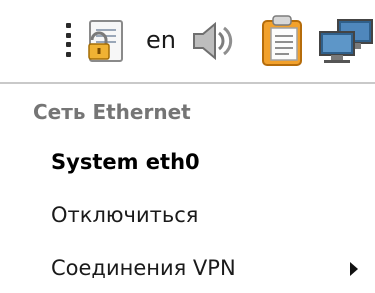 The image size is (375, 293). I want to click on keyboard-layout-indicator: en, so click(161, 40).